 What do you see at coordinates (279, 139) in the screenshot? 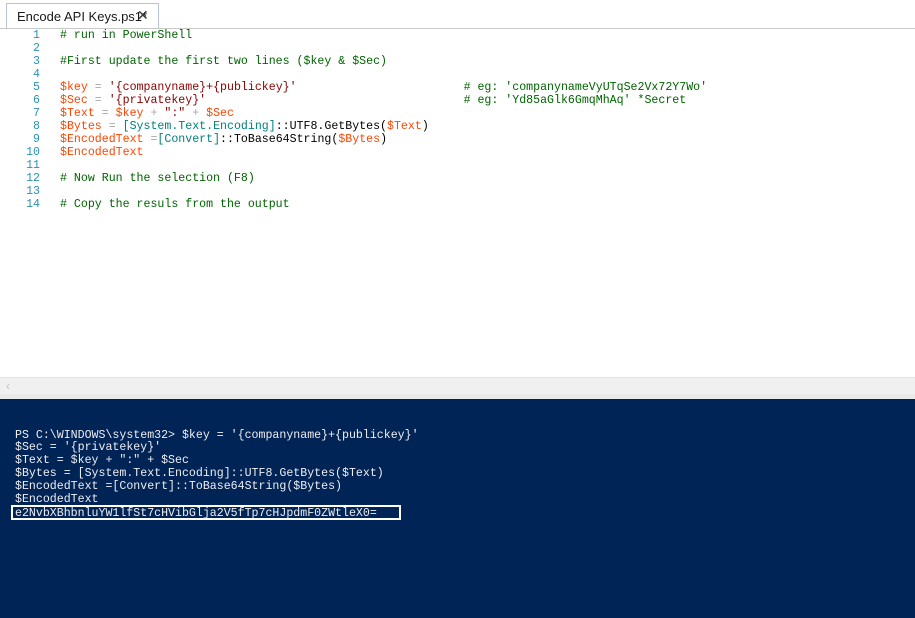
I see `code-token: ::ToBase64String(` at bounding box center [279, 139].